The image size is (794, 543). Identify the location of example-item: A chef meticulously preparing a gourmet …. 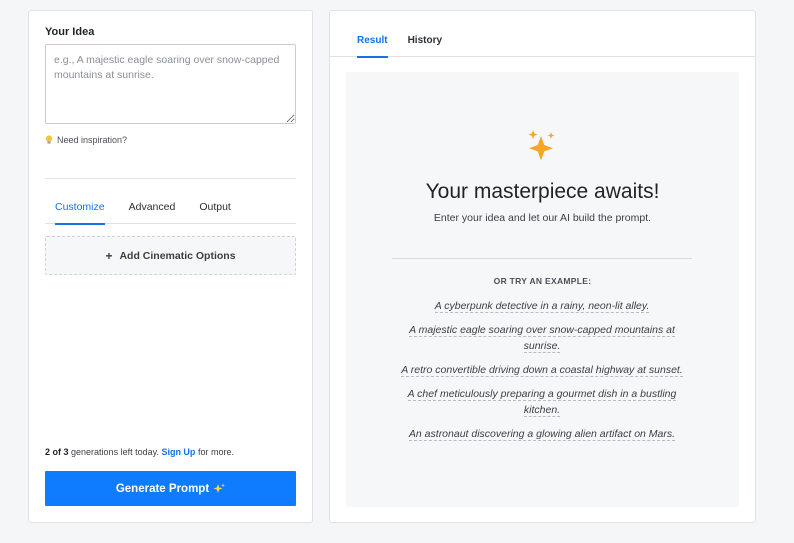
(542, 402).